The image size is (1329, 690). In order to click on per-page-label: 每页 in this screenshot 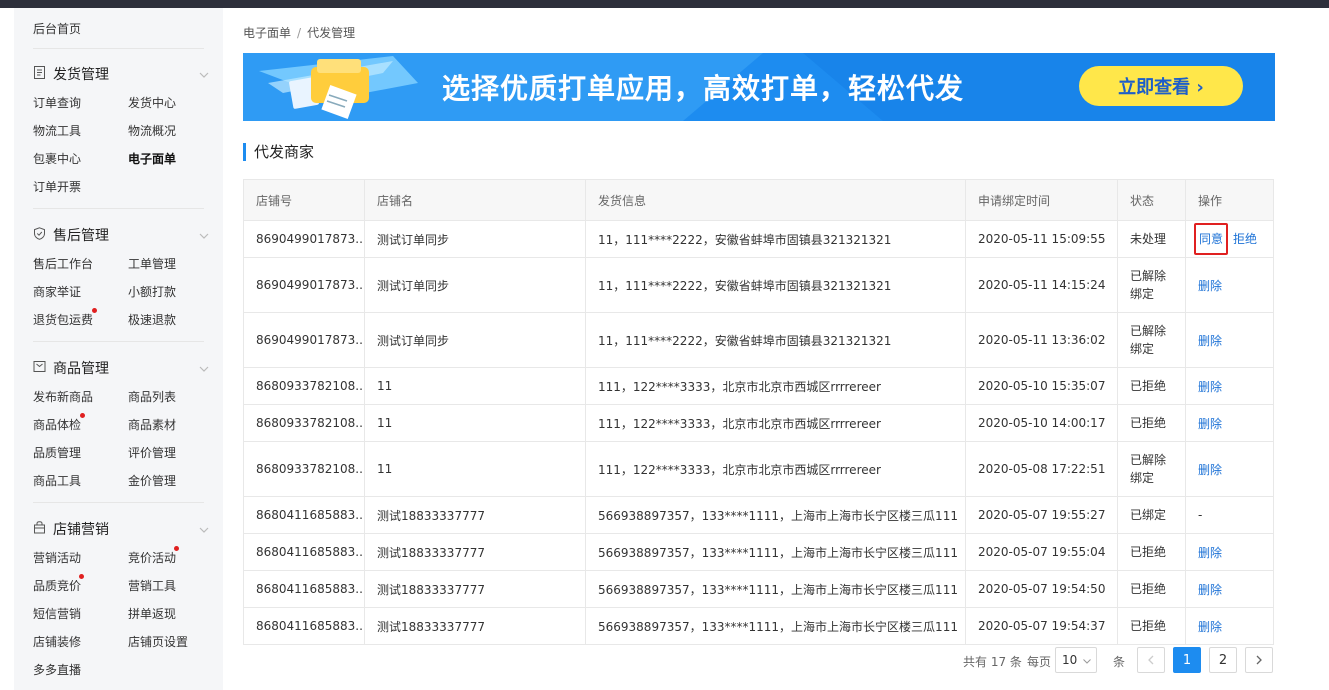, I will do `click(1039, 662)`.